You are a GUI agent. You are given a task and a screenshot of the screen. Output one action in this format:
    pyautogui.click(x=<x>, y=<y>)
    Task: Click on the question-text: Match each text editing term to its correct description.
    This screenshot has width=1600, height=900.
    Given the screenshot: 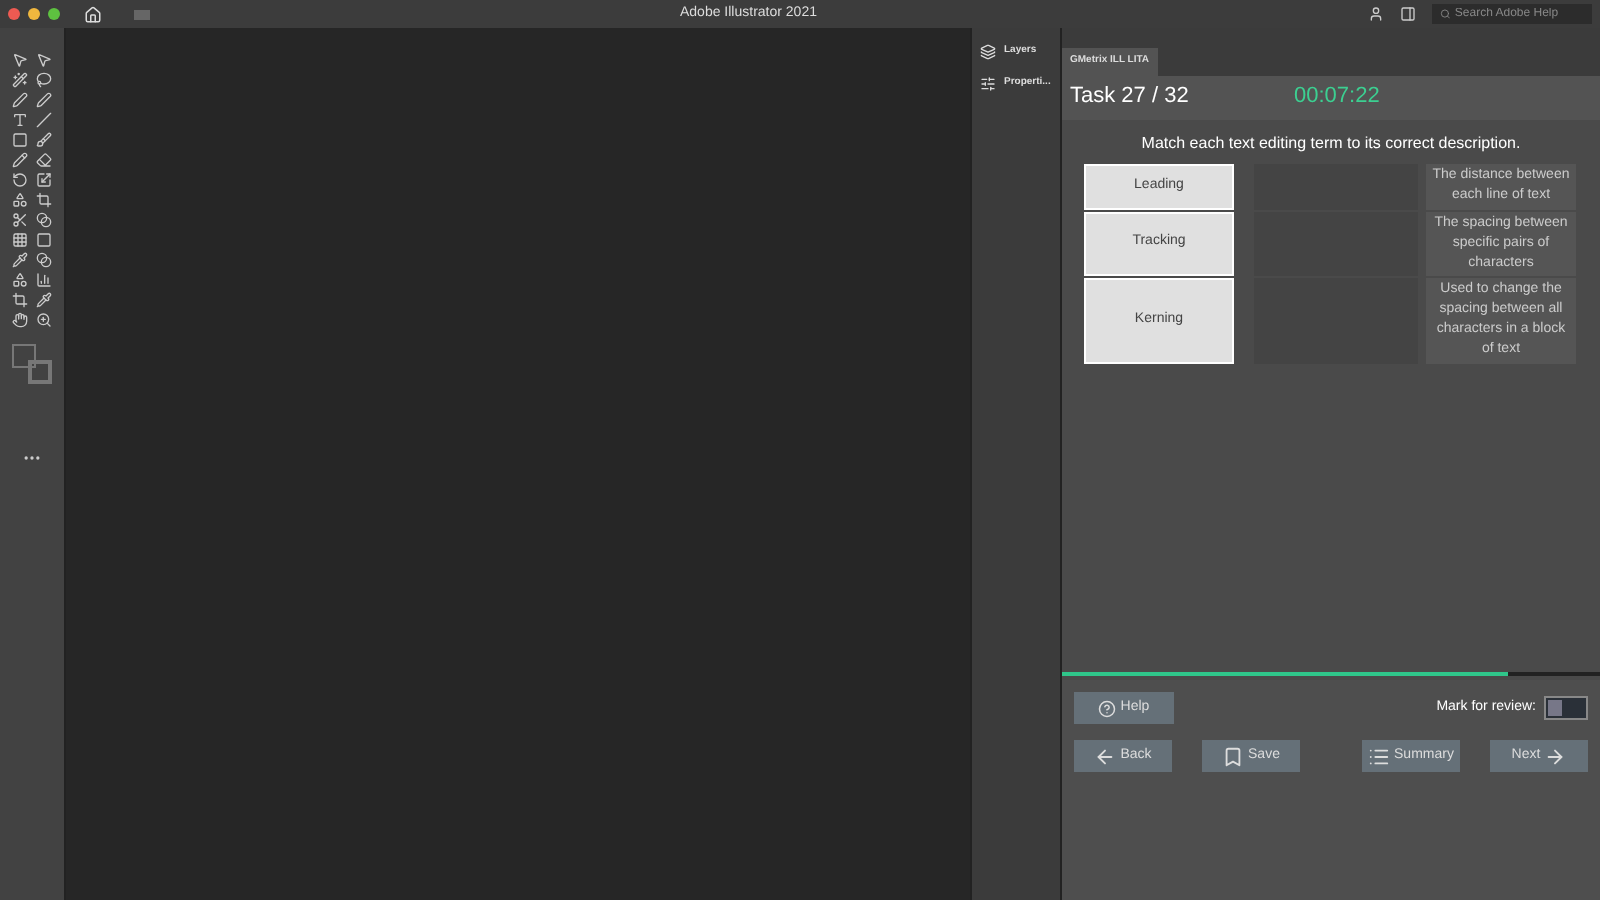 What is the action you would take?
    pyautogui.click(x=1331, y=143)
    